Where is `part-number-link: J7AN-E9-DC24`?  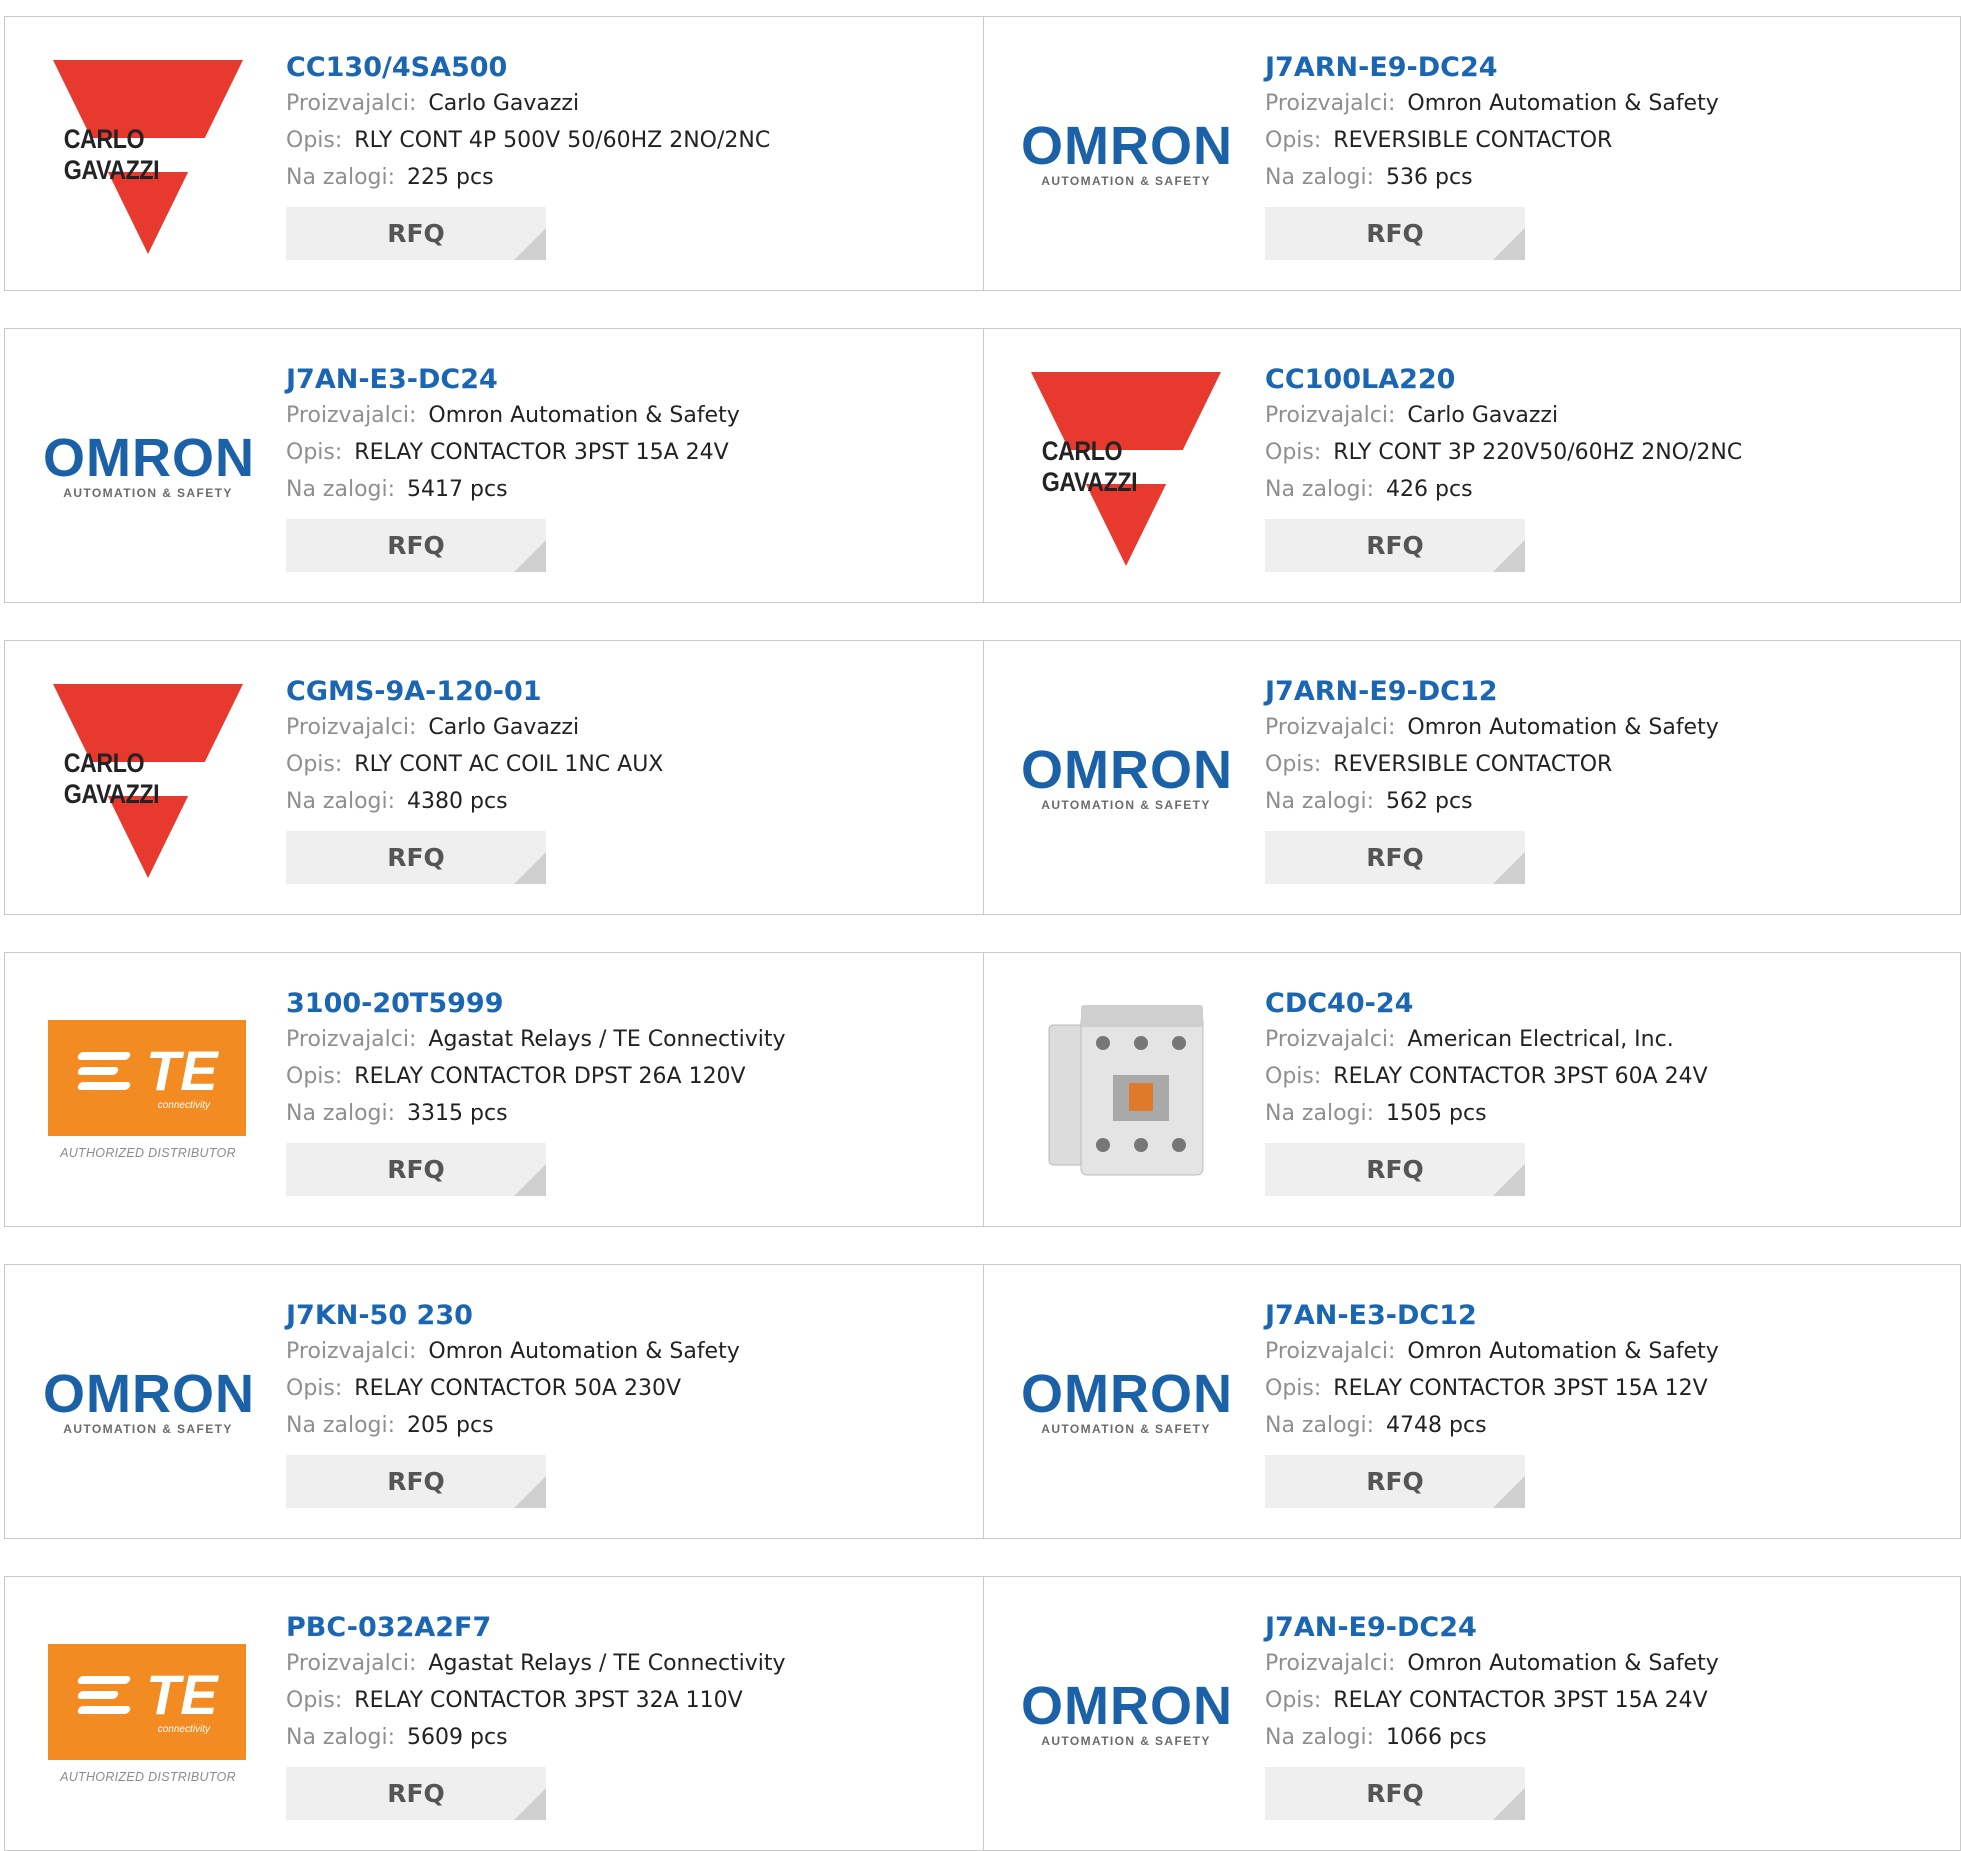 part-number-link: J7AN-E9-DC24 is located at coordinates (1492, 1628).